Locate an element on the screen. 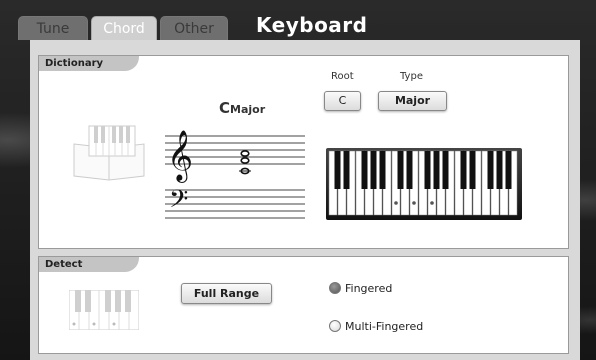 This screenshot has width=596, height=360. tab-other: Other is located at coordinates (194, 28).